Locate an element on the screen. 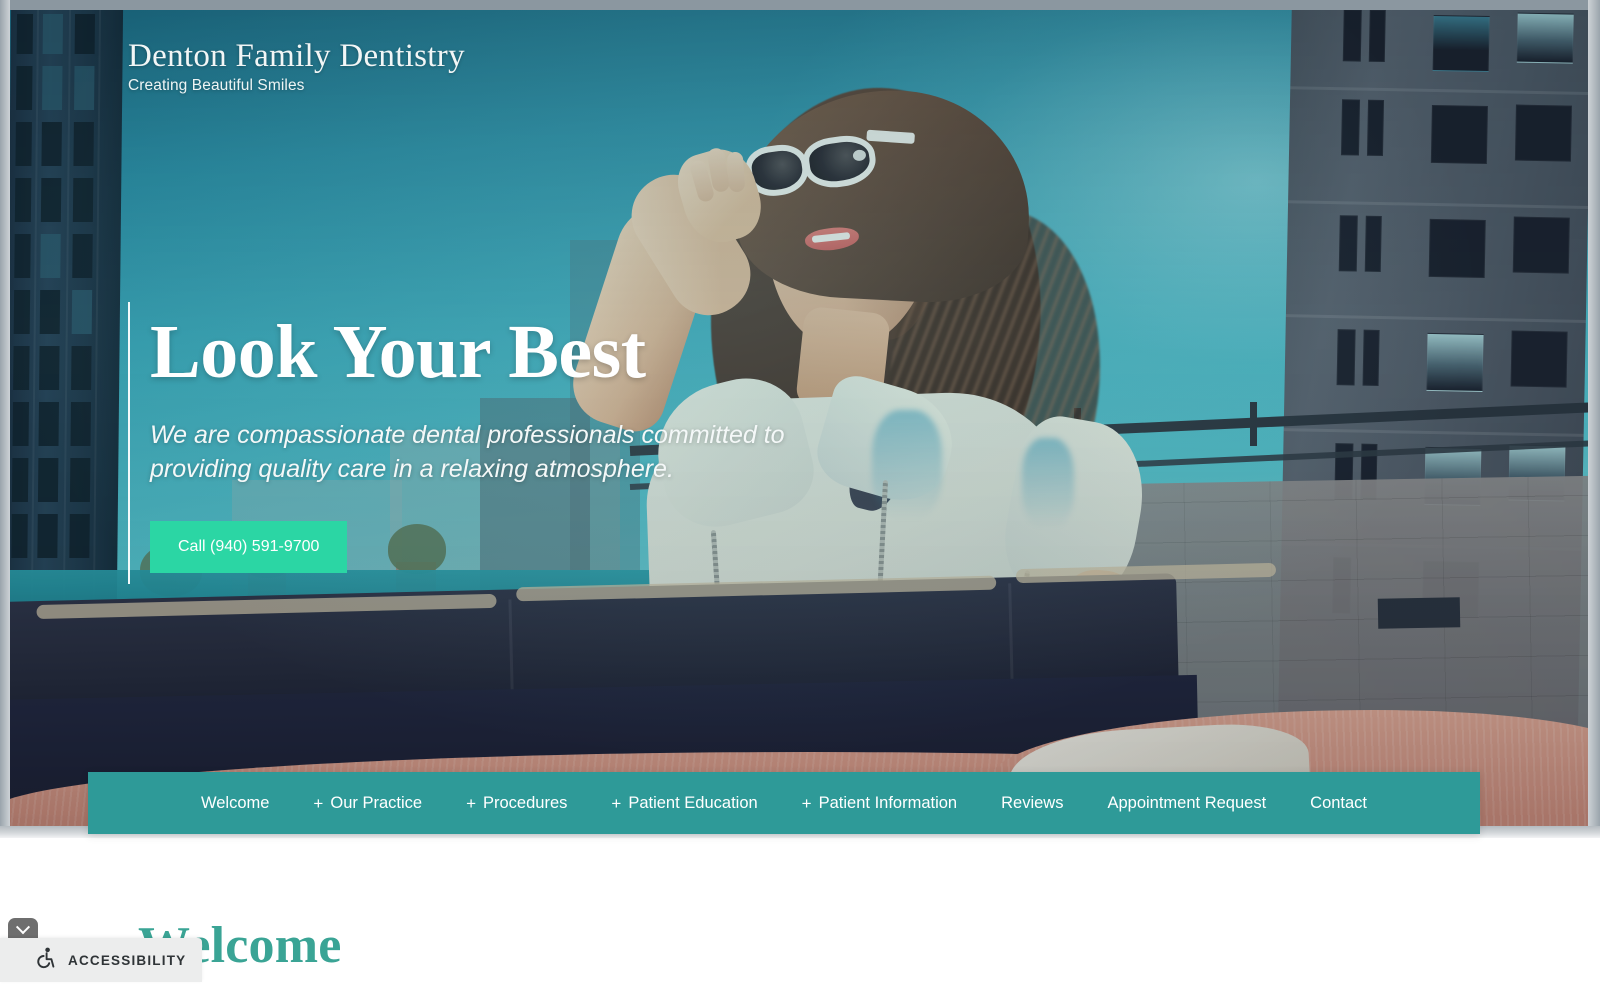 Image resolution: width=1600 pixels, height=1000 pixels. page-frame-right-border is located at coordinates (1594, 419).